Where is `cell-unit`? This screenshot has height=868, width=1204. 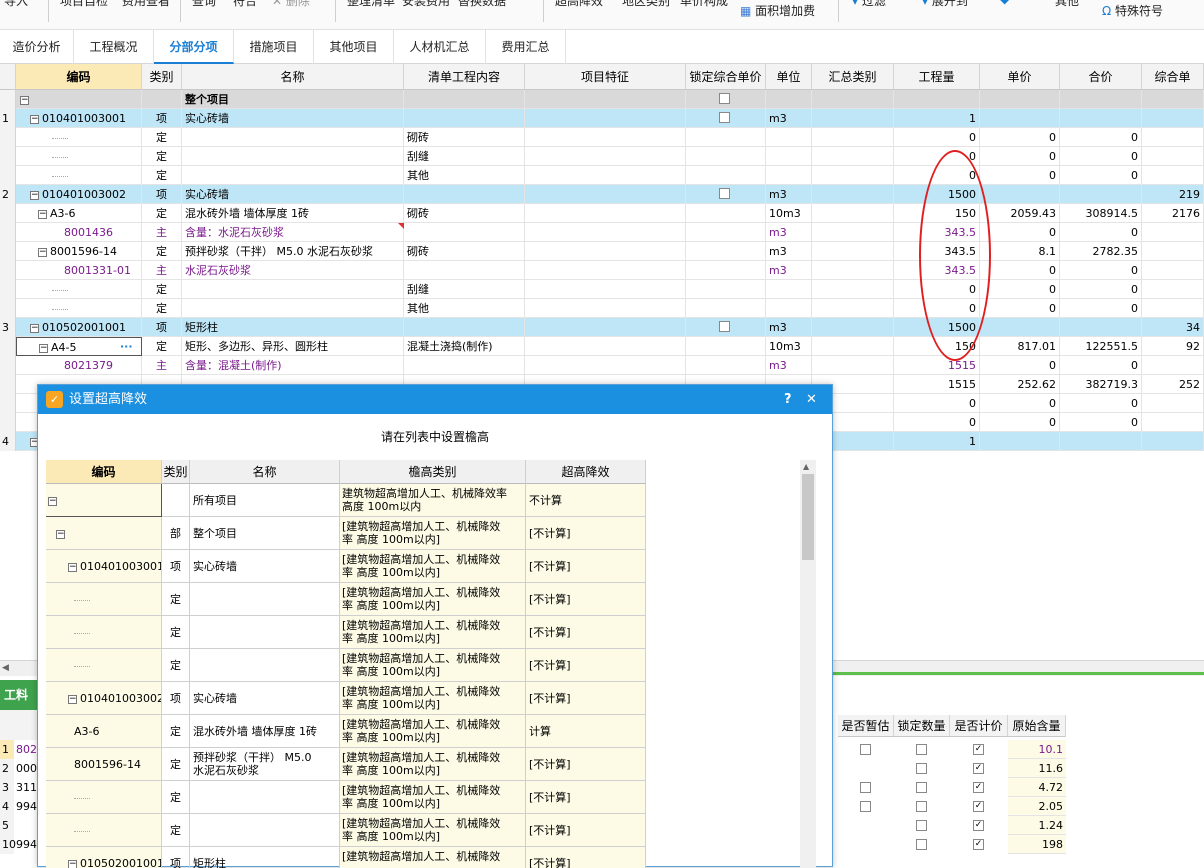 cell-unit is located at coordinates (789, 308).